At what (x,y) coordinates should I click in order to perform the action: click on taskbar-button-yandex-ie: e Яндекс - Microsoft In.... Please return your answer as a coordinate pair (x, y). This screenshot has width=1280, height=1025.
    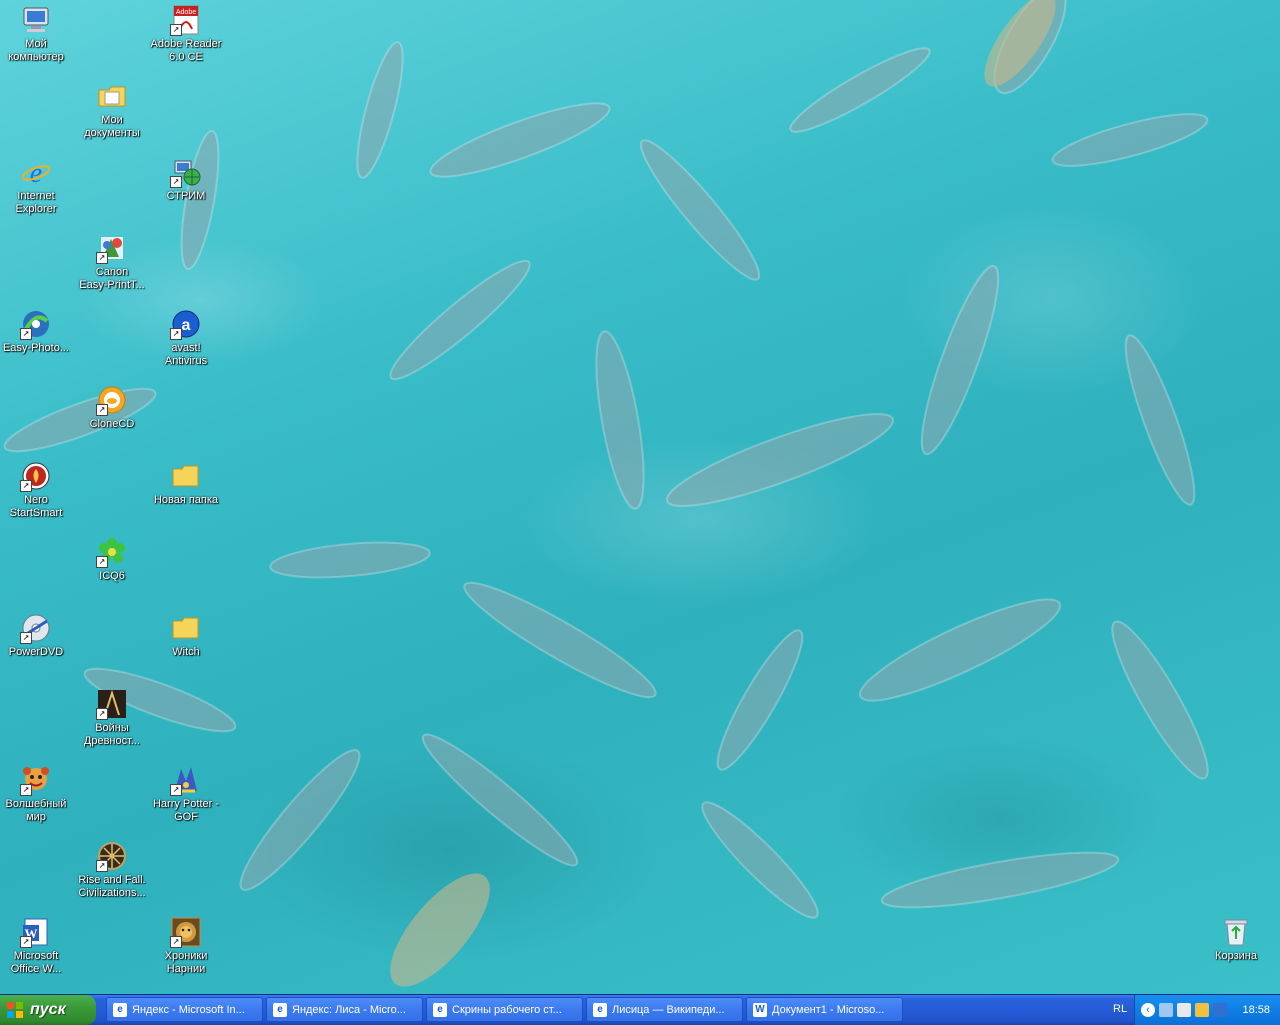
    Looking at the image, I should click on (184, 1009).